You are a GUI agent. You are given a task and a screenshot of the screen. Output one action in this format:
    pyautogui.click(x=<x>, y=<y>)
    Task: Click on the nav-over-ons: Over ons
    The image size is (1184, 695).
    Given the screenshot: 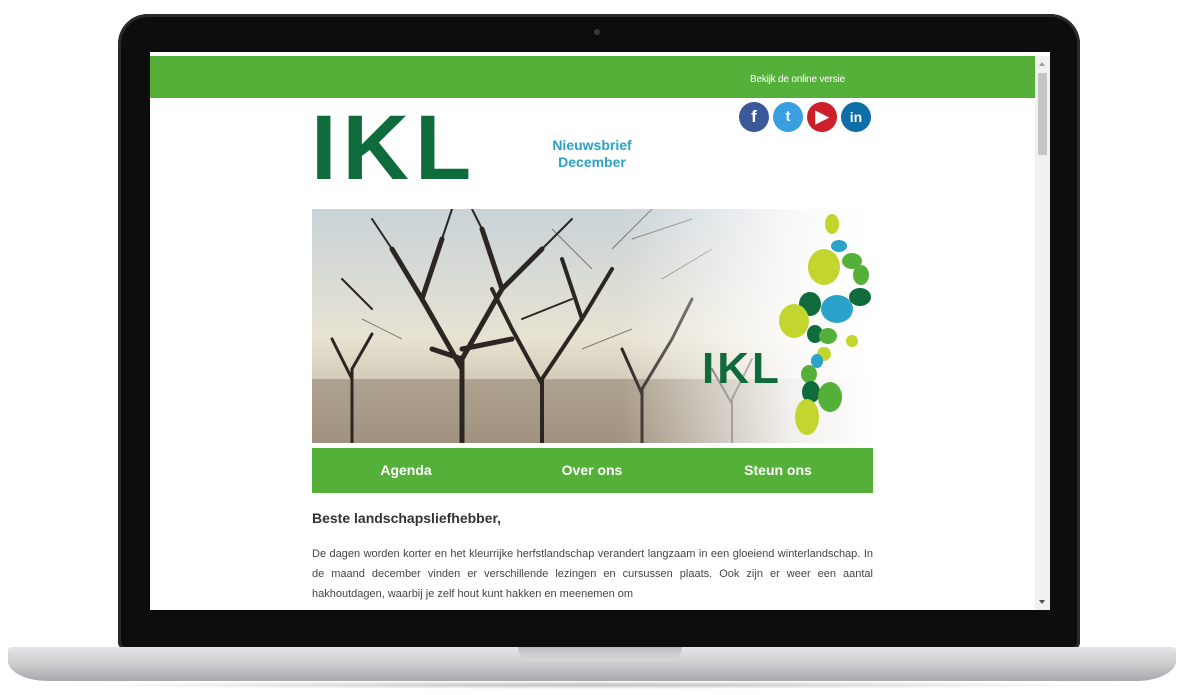 What is the action you would take?
    pyautogui.click(x=592, y=470)
    